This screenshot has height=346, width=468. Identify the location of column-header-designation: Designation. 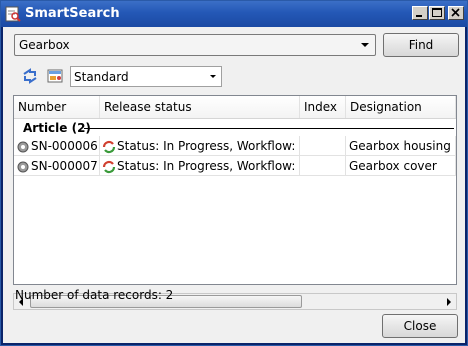
(401, 107).